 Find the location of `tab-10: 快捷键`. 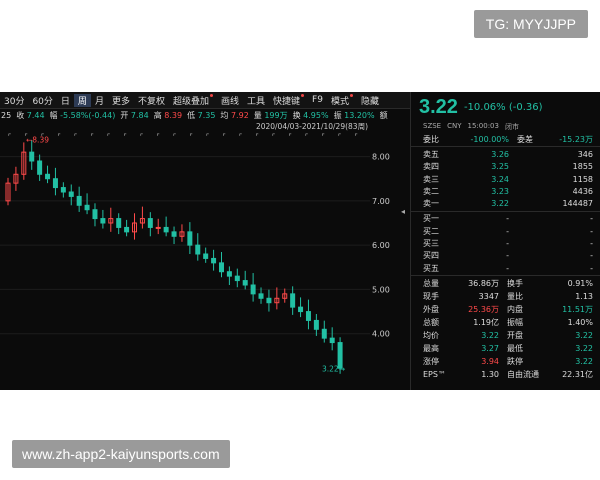

tab-10: 快捷键 is located at coordinates (288, 100).